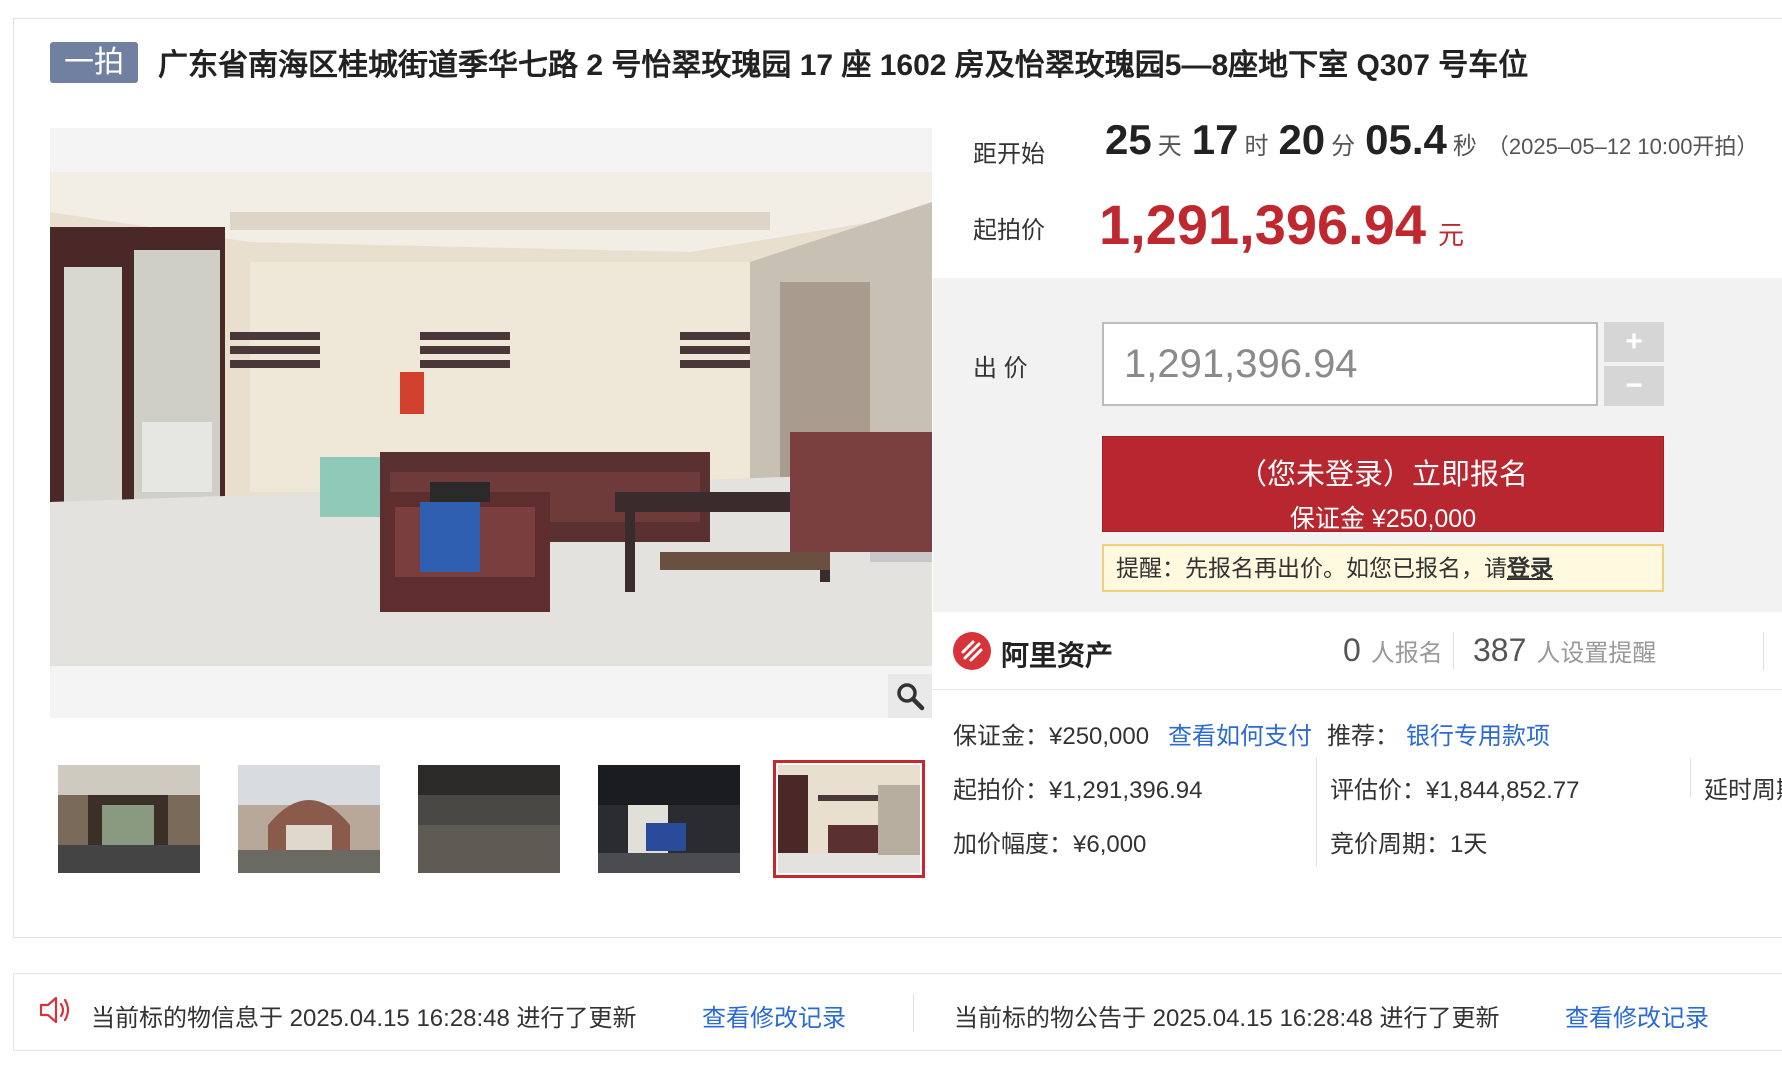 Image resolution: width=1782 pixels, height=1066 pixels. Describe the element at coordinates (1383, 519) in the screenshot. I see `signup-deposit-label: 保证金 ¥250,000` at that location.